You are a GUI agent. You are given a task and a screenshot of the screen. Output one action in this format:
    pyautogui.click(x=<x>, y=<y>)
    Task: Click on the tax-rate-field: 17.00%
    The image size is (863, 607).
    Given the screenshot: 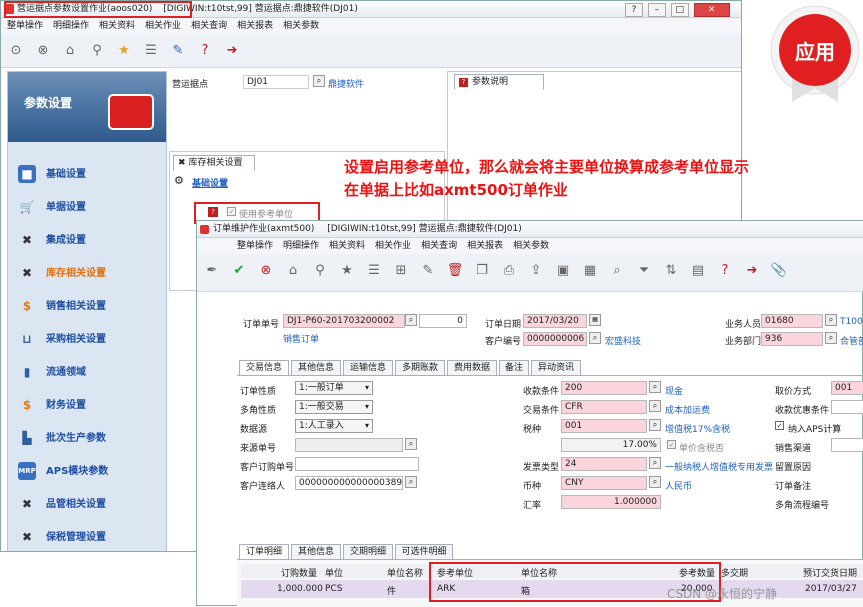 What is the action you would take?
    pyautogui.click(x=611, y=445)
    